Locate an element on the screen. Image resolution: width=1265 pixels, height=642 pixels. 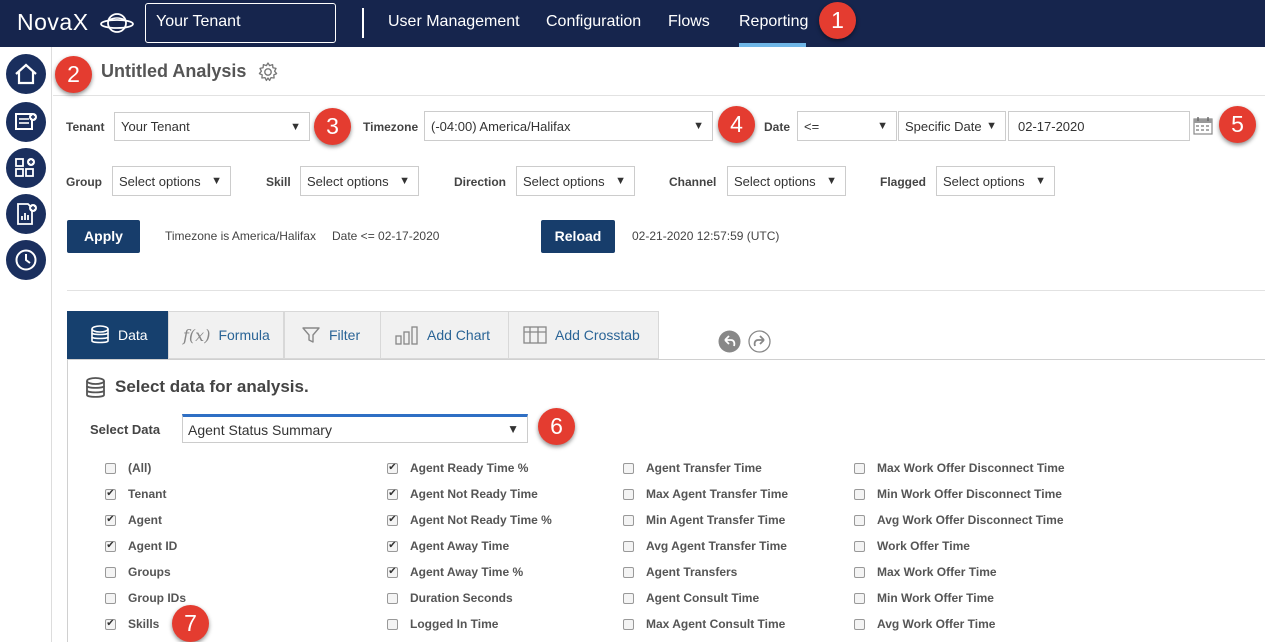
column-option-label: Groups is located at coordinates (149, 572).